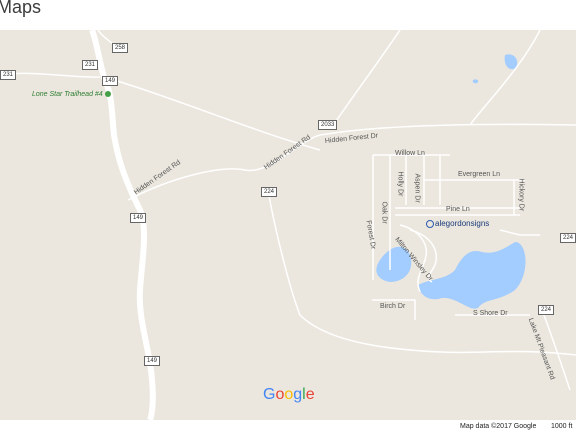  Describe the element at coordinates (107, 94) in the screenshot. I see `trailhead-icon` at that location.